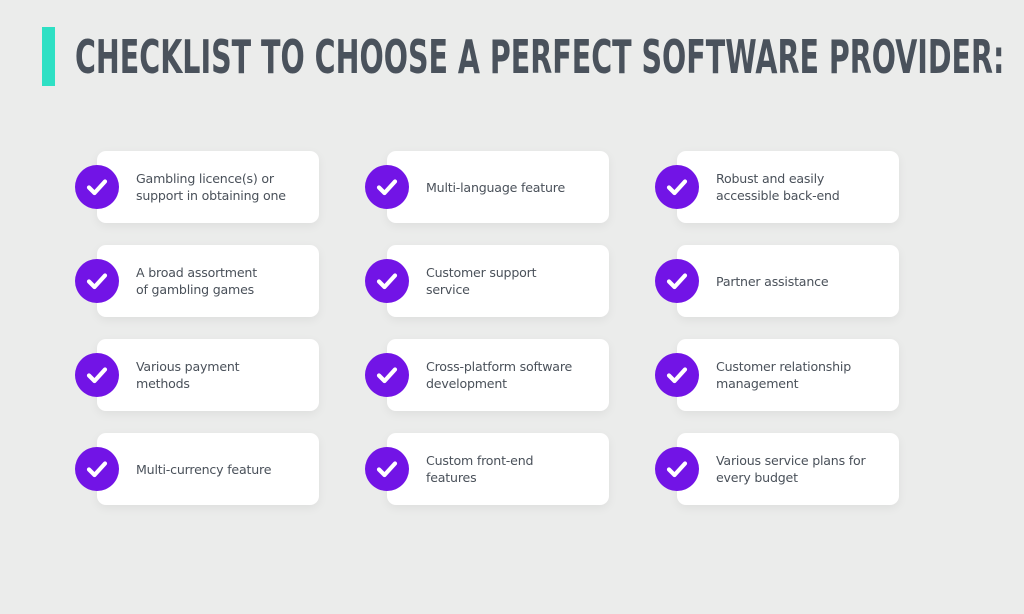 This screenshot has width=1024, height=614. What do you see at coordinates (772, 281) in the screenshot?
I see `checklist-item-label: Partner assistance` at bounding box center [772, 281].